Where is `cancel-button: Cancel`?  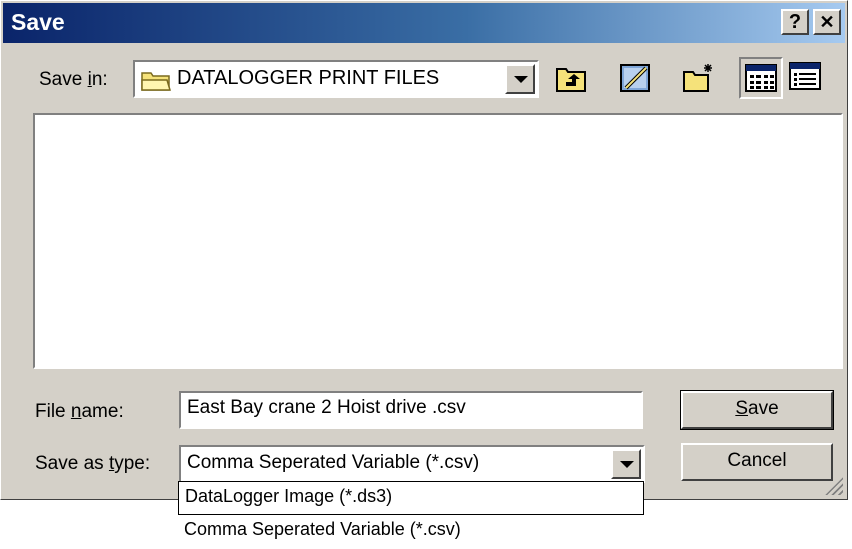 cancel-button: Cancel is located at coordinates (757, 462).